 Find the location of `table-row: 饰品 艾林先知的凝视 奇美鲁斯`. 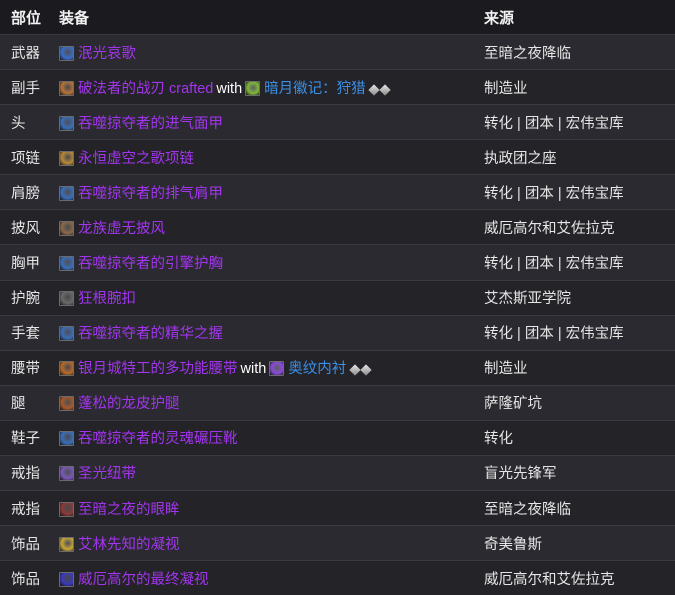

table-row: 饰品 艾林先知的凝视 奇美鲁斯 is located at coordinates (337, 543).